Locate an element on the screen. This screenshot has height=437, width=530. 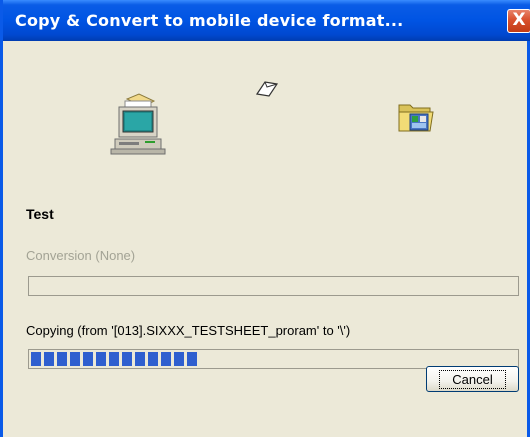
close-button: X is located at coordinates (518, 21).